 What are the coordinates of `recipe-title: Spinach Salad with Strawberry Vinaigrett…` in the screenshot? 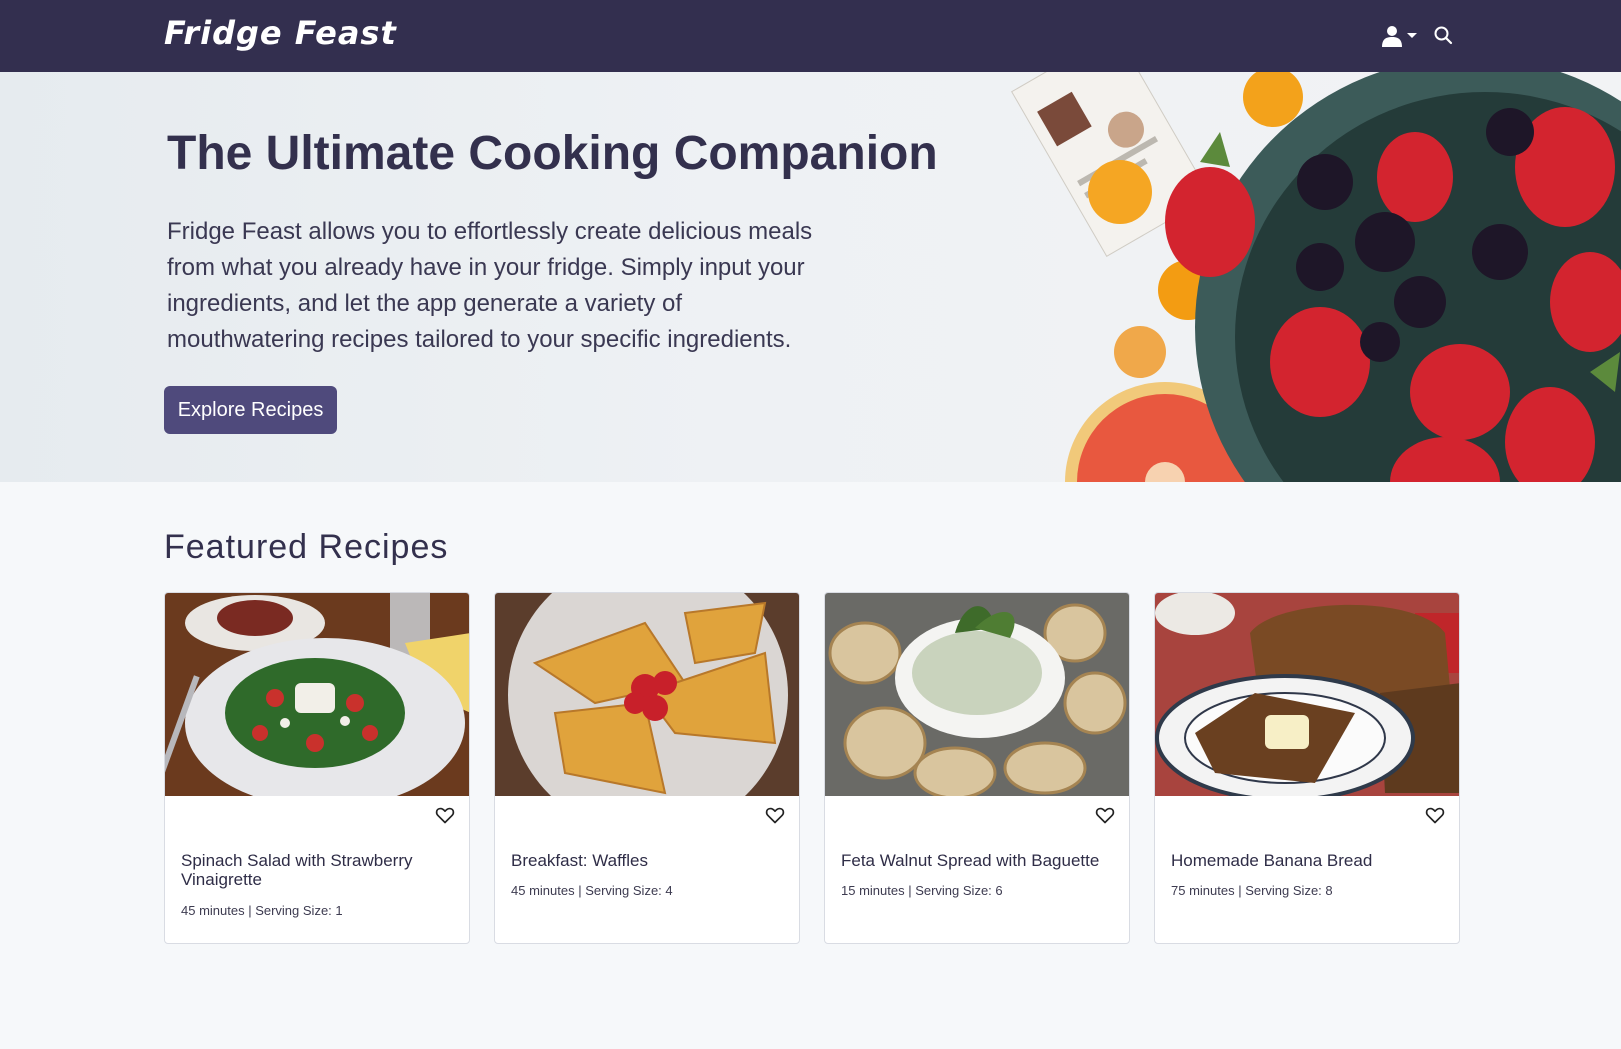 It's located at (316, 870).